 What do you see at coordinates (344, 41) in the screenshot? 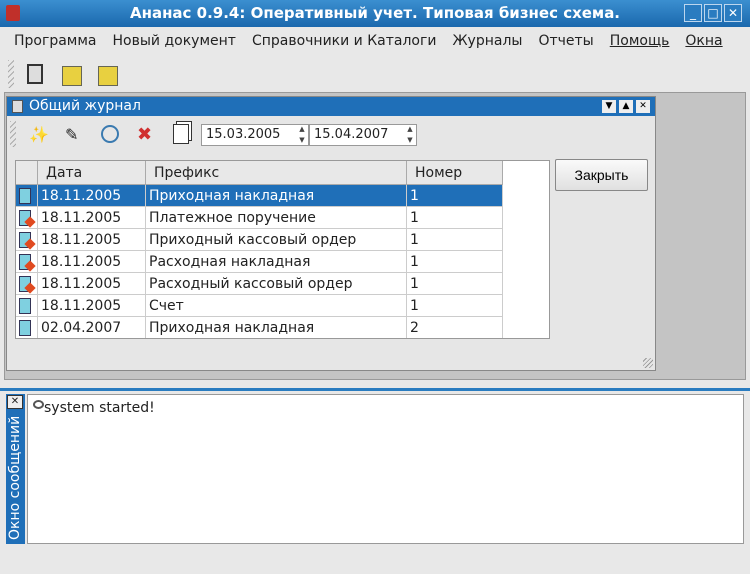
I see `menu-catalogs: Справочники и Каталоги` at bounding box center [344, 41].